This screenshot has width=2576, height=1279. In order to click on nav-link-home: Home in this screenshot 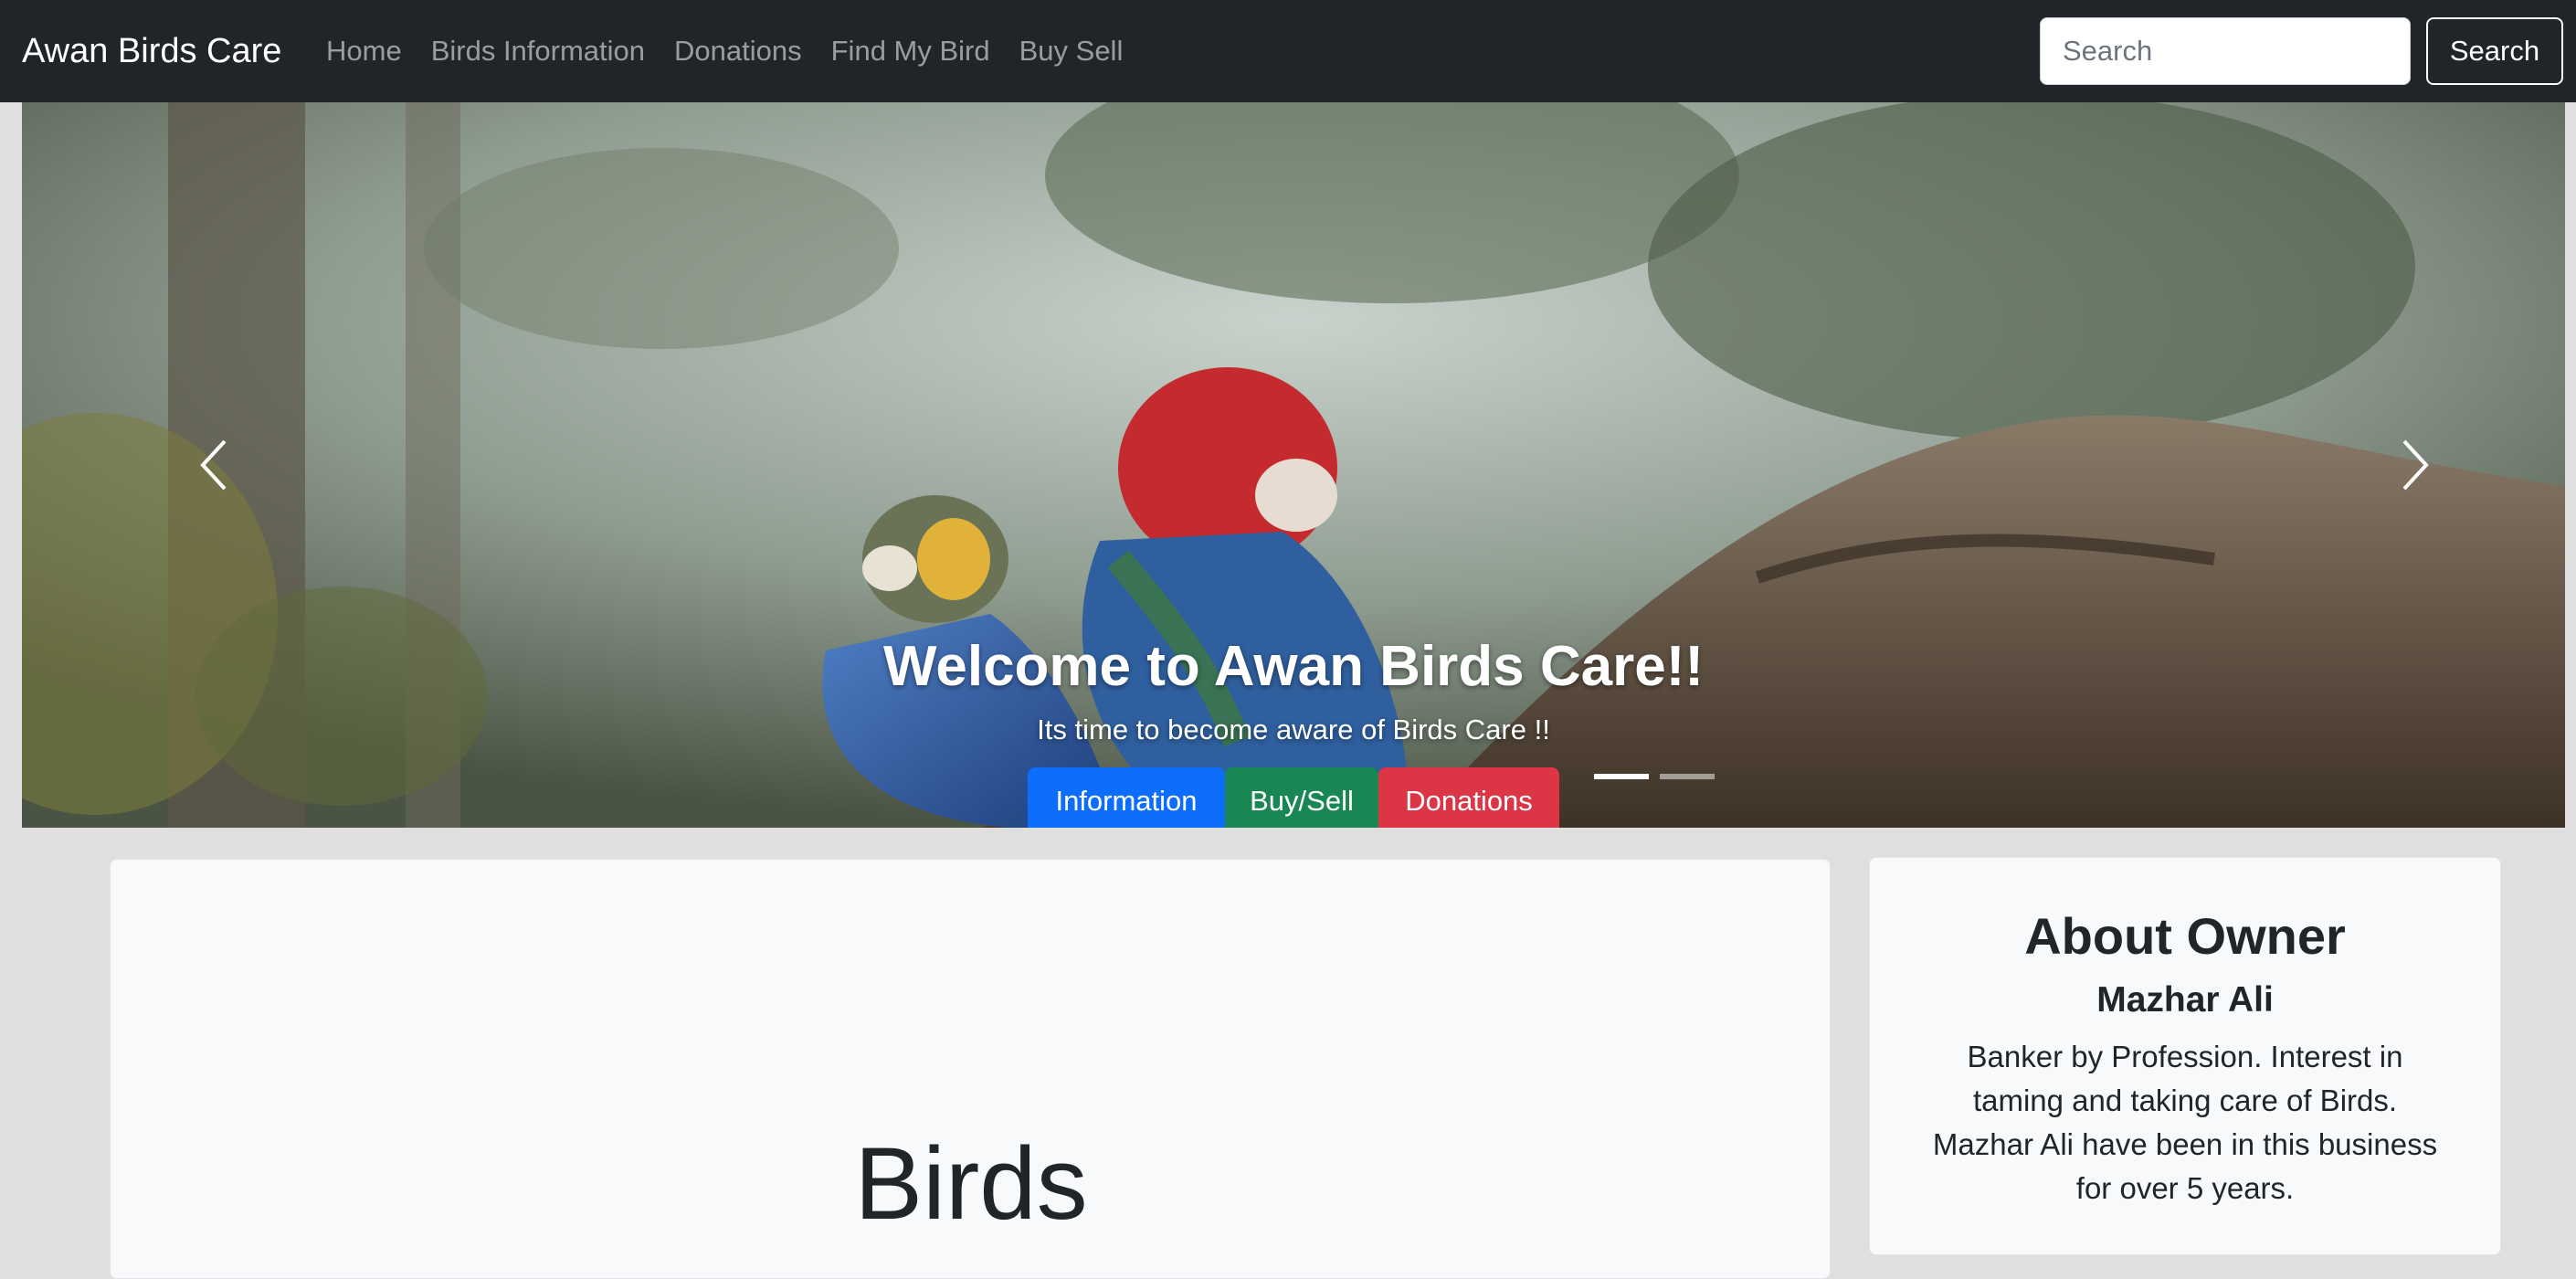, I will do `click(364, 51)`.